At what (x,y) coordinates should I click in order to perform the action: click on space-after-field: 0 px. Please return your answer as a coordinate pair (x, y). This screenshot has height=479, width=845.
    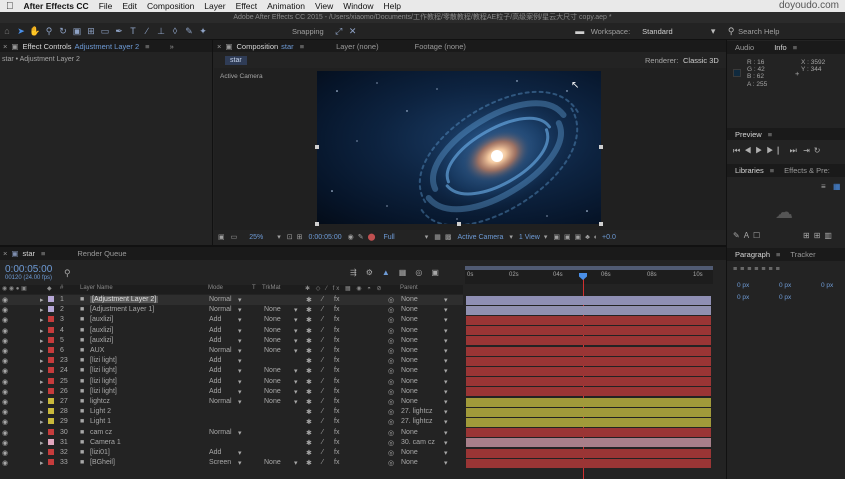
    Looking at the image, I should click on (785, 297).